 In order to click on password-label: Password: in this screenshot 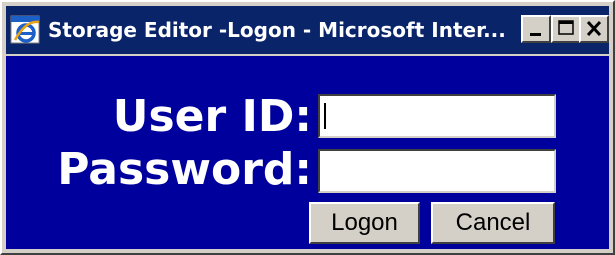, I will do `click(184, 169)`.